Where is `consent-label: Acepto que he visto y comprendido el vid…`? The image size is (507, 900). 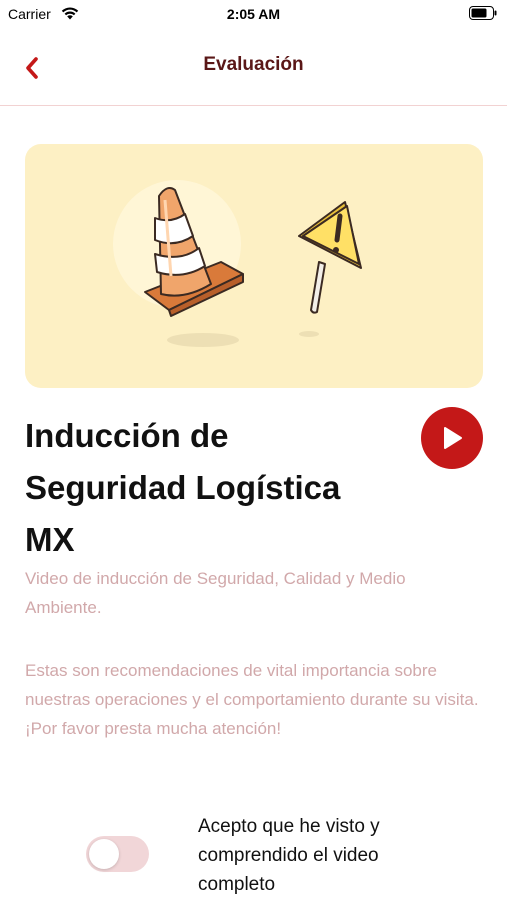
consent-label: Acepto que he visto y comprendido el vid… is located at coordinates (289, 855).